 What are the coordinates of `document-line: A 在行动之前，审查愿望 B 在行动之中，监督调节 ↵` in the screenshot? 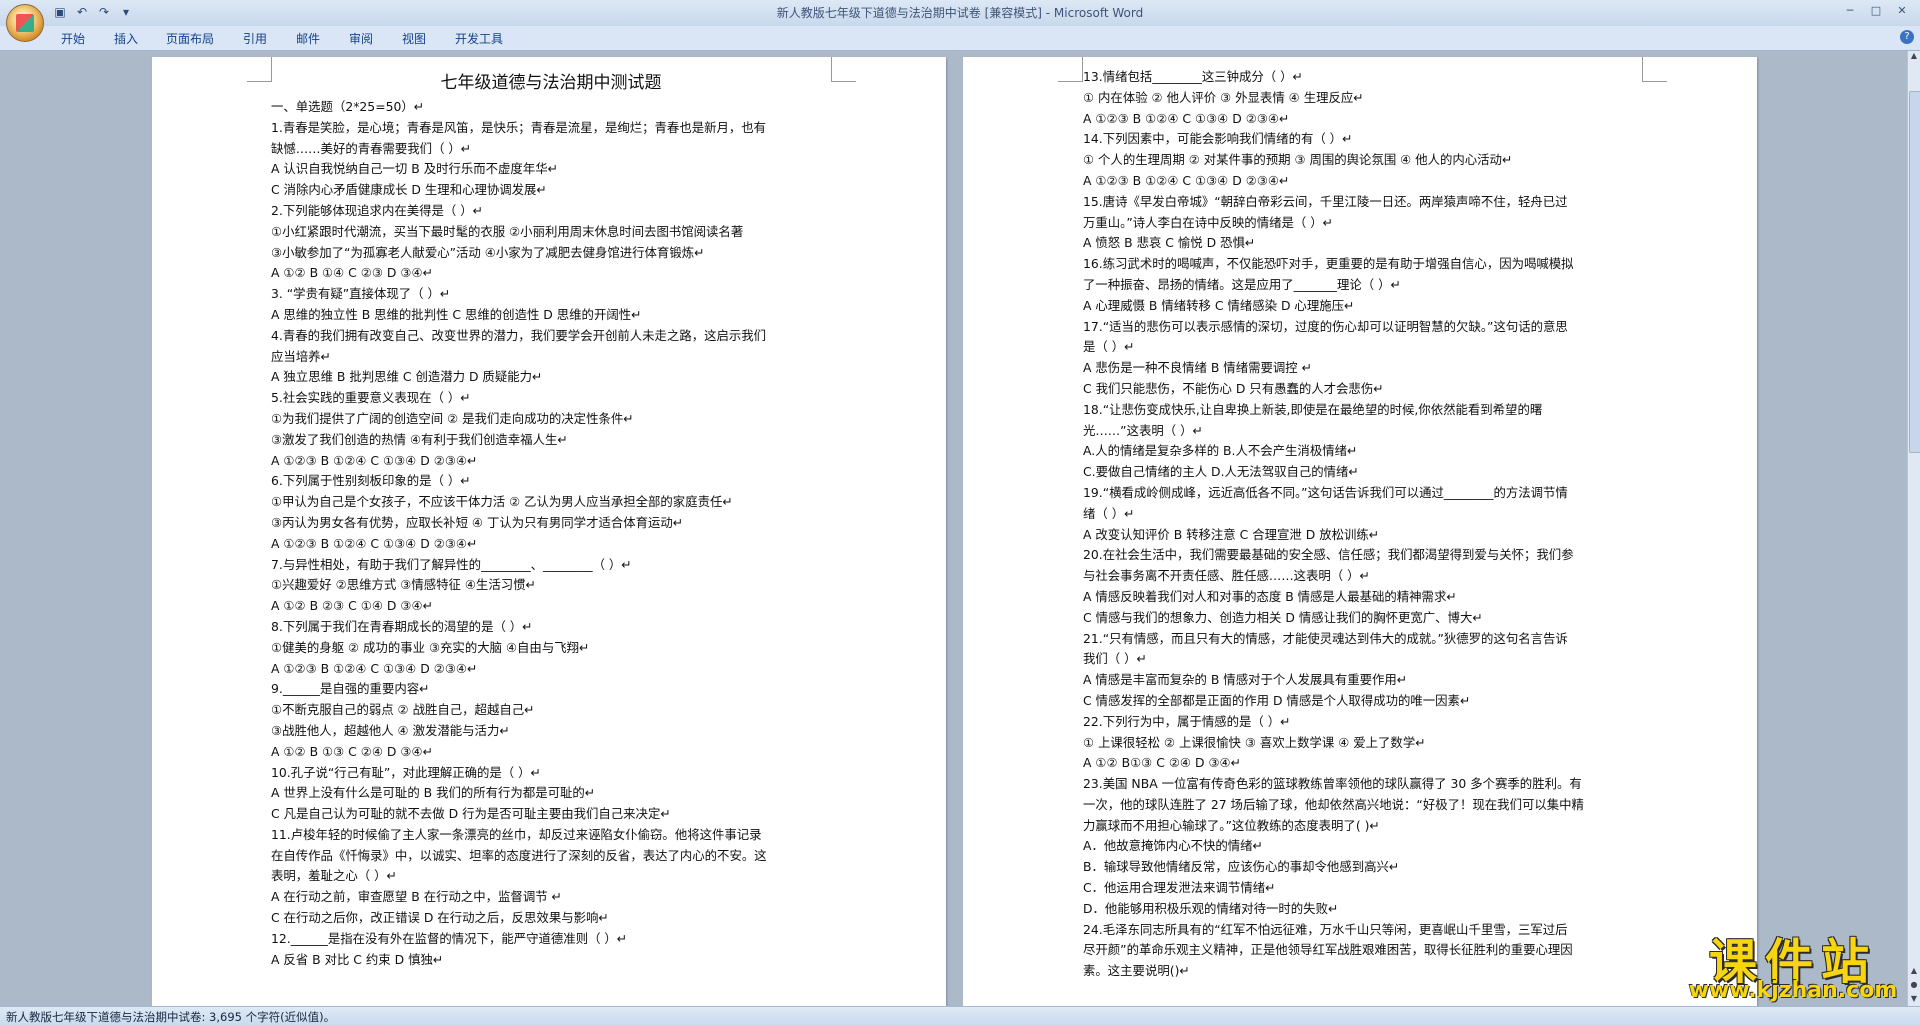 It's located at (416, 897).